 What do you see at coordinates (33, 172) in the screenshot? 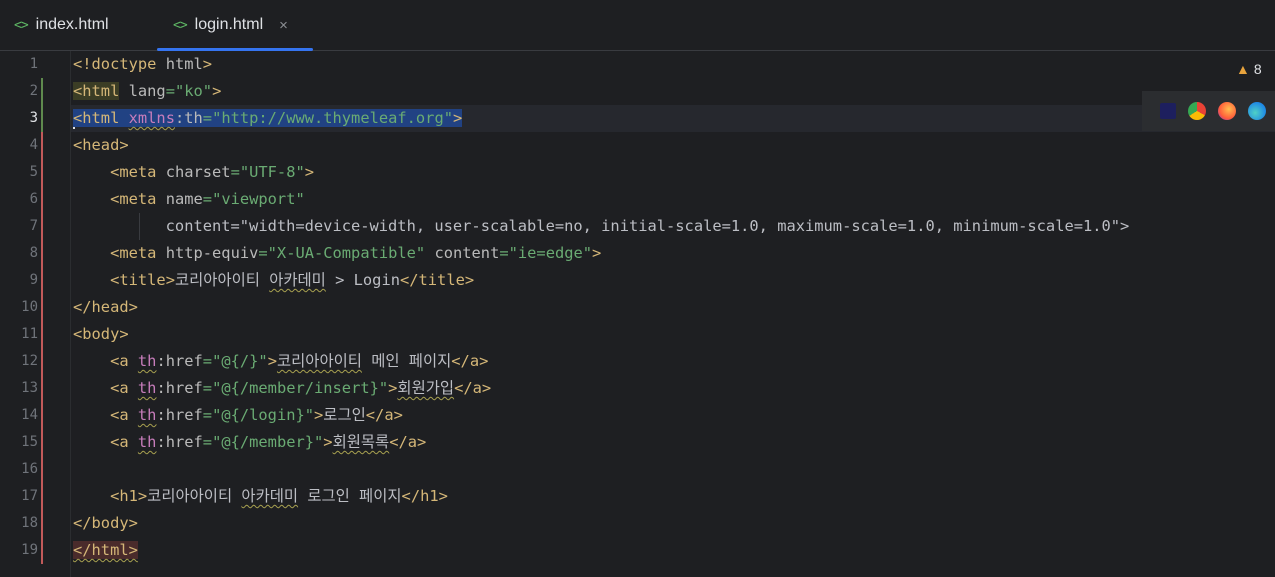
I see `line-number: 5` at bounding box center [33, 172].